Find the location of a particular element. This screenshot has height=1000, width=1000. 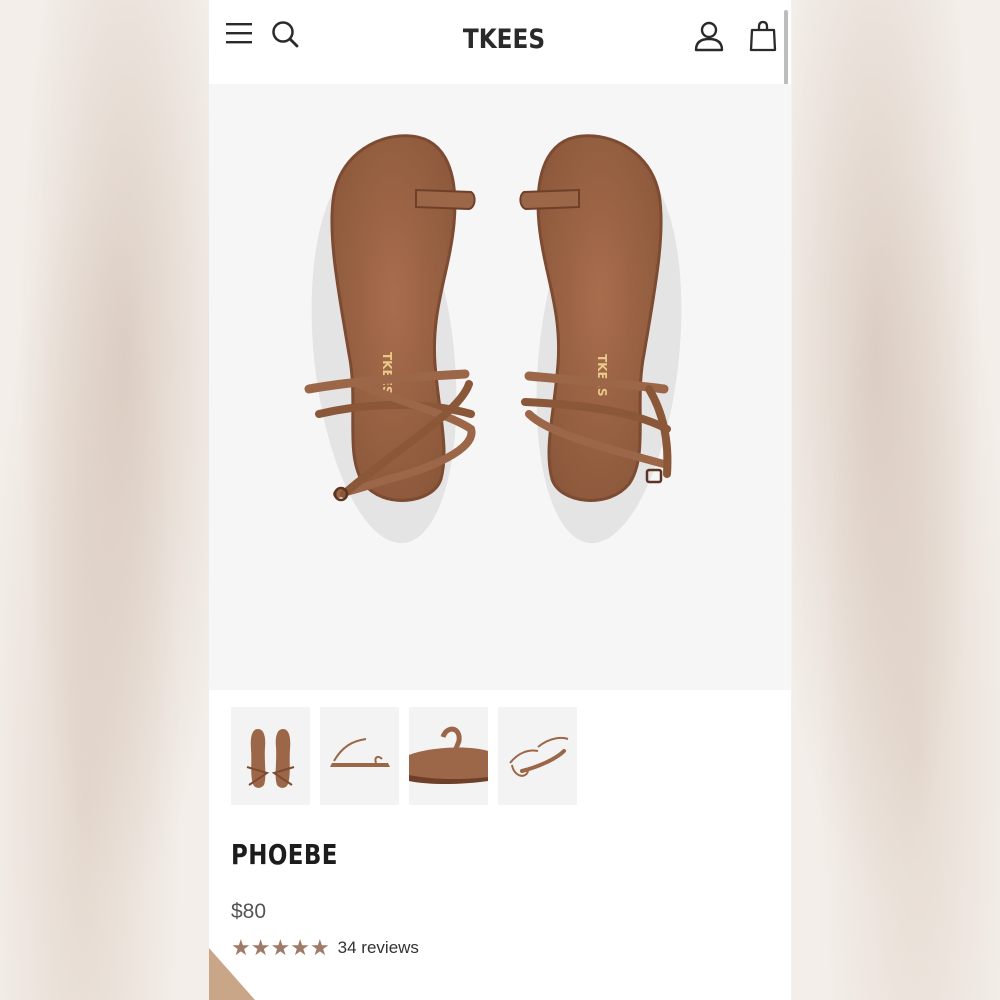

product-title: PHOEBE is located at coordinates (284, 854).